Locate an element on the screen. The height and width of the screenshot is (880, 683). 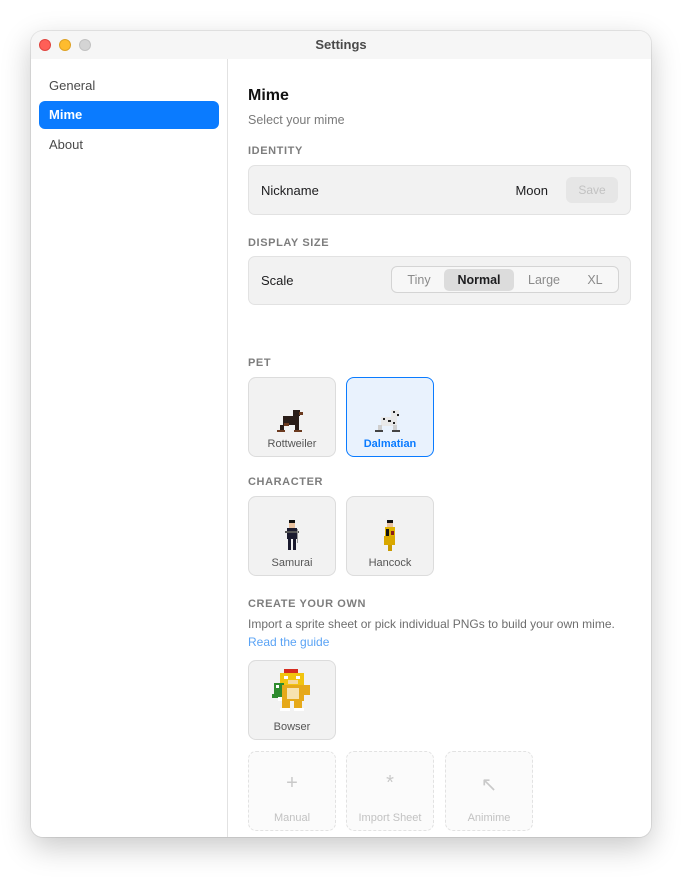
custom-tile-bowser: Bowser is located at coordinates (292, 700).